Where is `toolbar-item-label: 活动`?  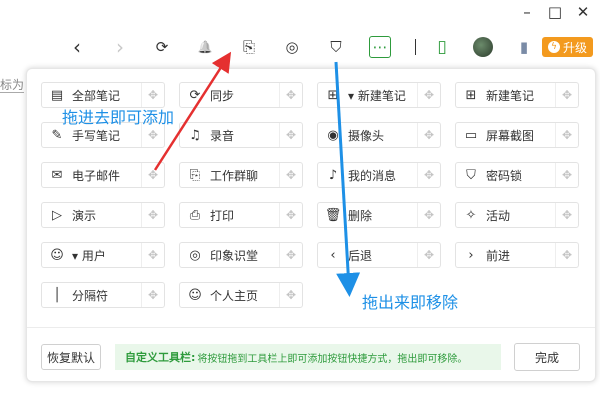 toolbar-item-label: 活动 is located at coordinates (498, 215).